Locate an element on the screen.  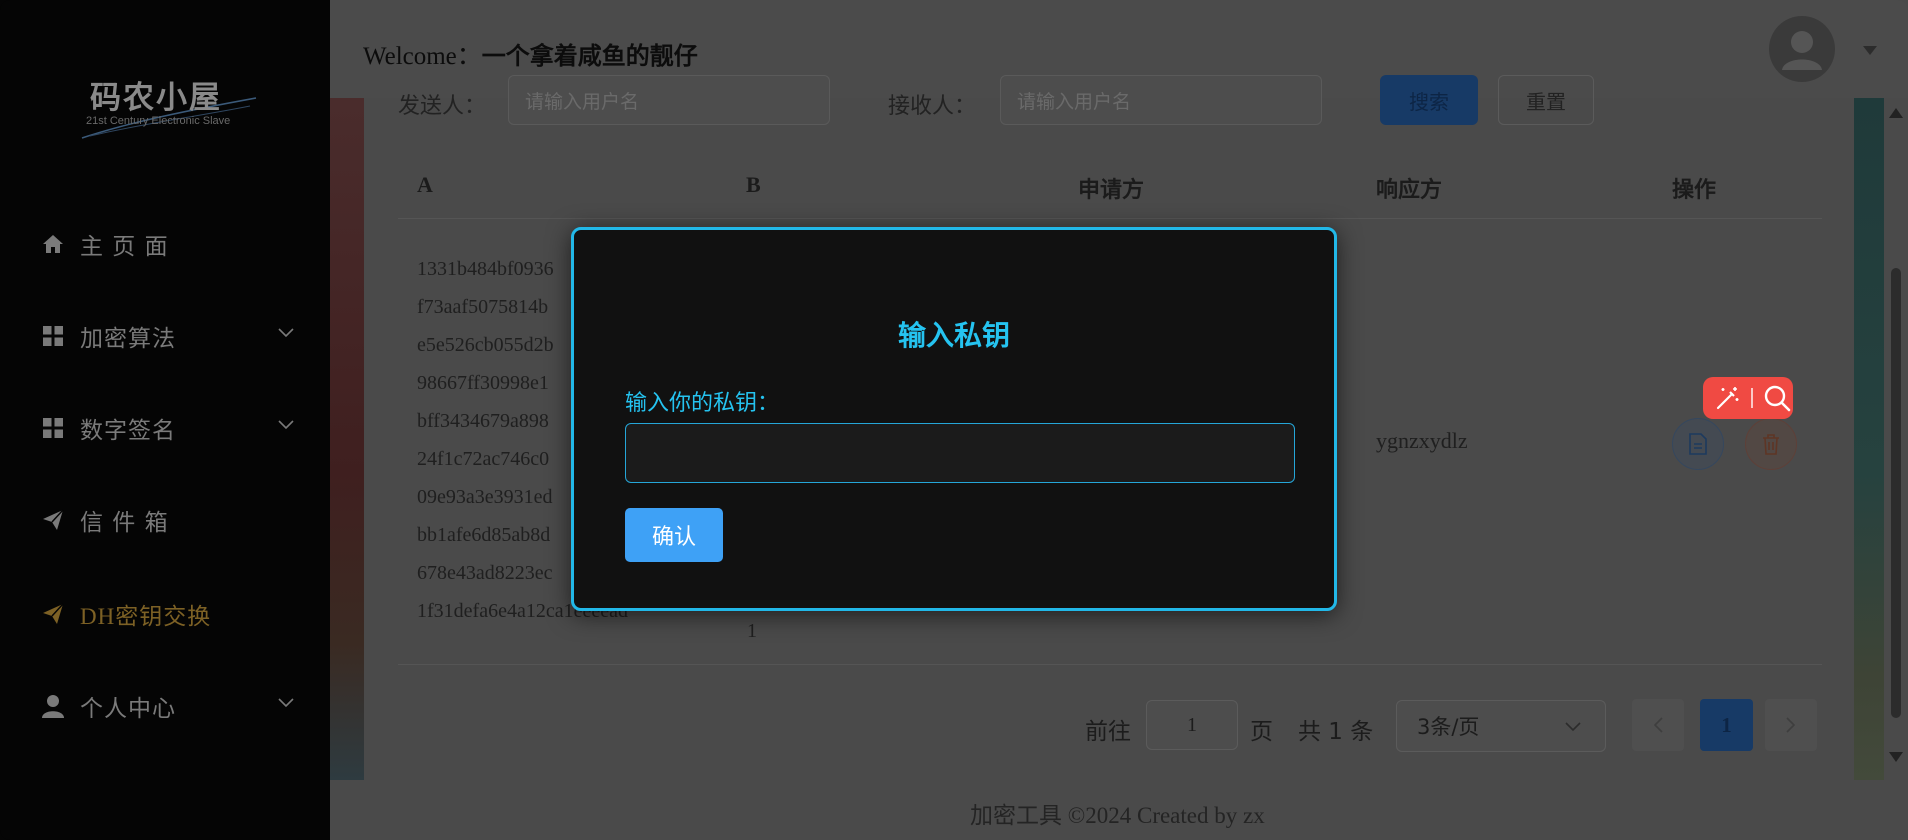
delete-button is located at coordinates (1771, 444).